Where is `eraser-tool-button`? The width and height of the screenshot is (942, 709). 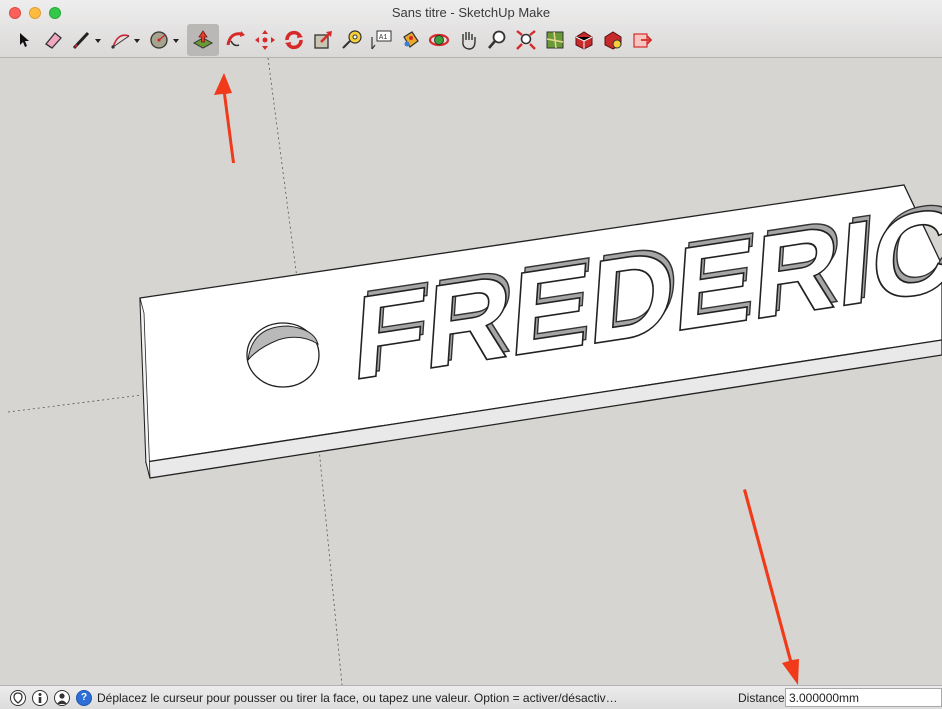
eraser-tool-button is located at coordinates (53, 40).